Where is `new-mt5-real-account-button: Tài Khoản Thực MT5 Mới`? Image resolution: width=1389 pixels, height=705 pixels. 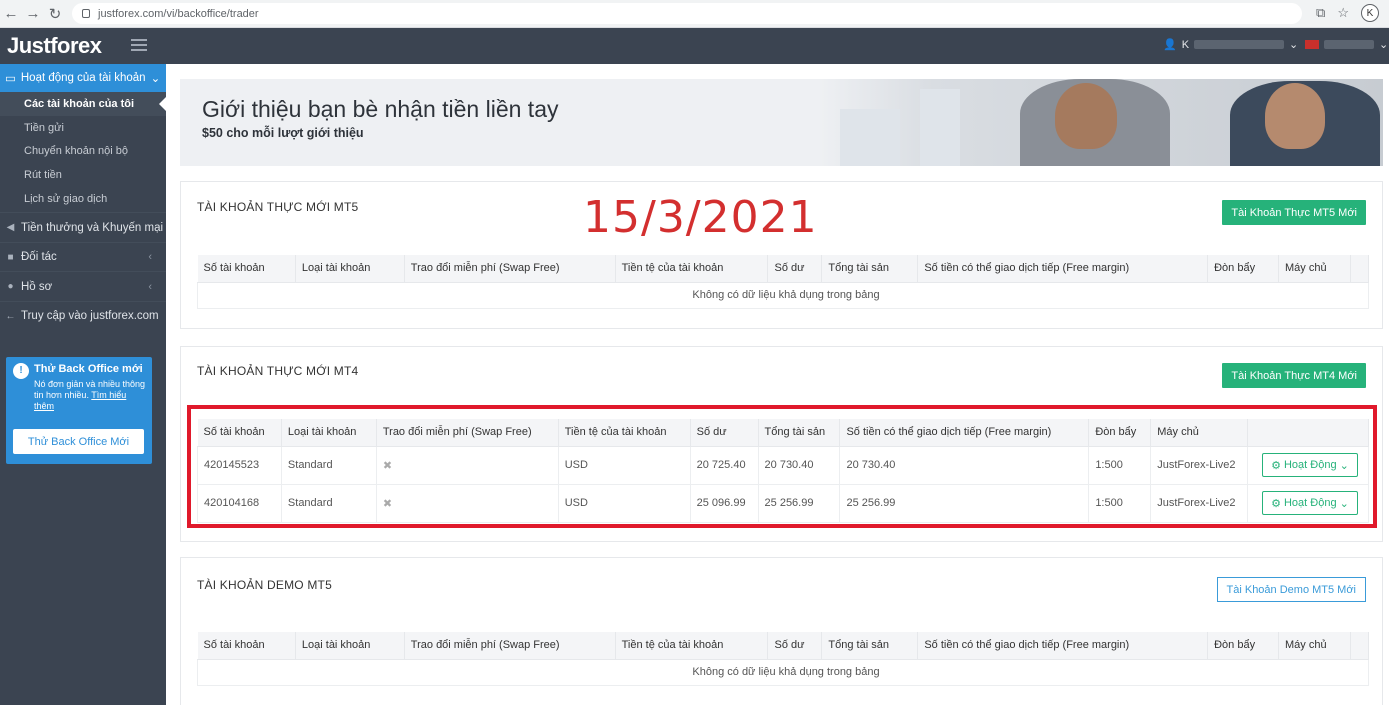 new-mt5-real-account-button: Tài Khoản Thực MT5 Mới is located at coordinates (1294, 212).